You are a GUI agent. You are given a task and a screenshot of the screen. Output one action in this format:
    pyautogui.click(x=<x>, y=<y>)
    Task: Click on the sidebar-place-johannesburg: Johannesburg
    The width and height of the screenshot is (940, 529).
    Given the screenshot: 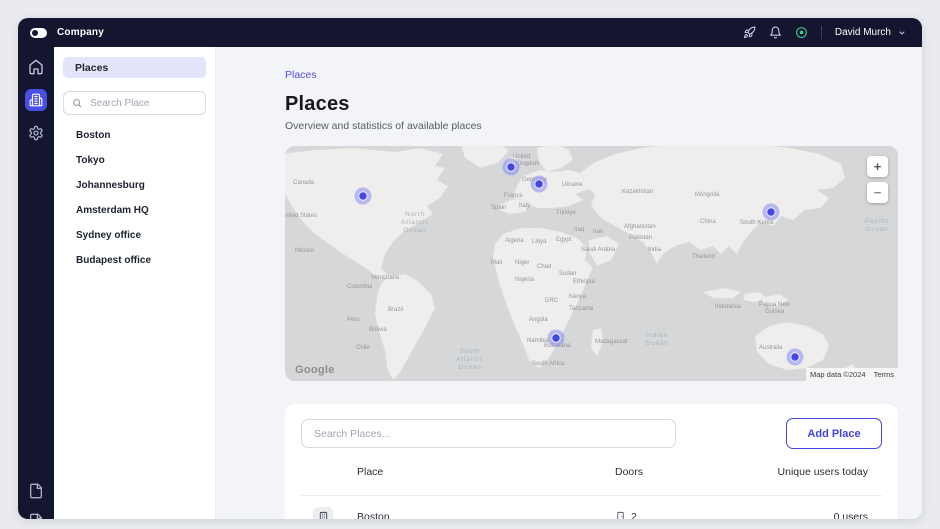 What is the action you would take?
    pyautogui.click(x=134, y=185)
    